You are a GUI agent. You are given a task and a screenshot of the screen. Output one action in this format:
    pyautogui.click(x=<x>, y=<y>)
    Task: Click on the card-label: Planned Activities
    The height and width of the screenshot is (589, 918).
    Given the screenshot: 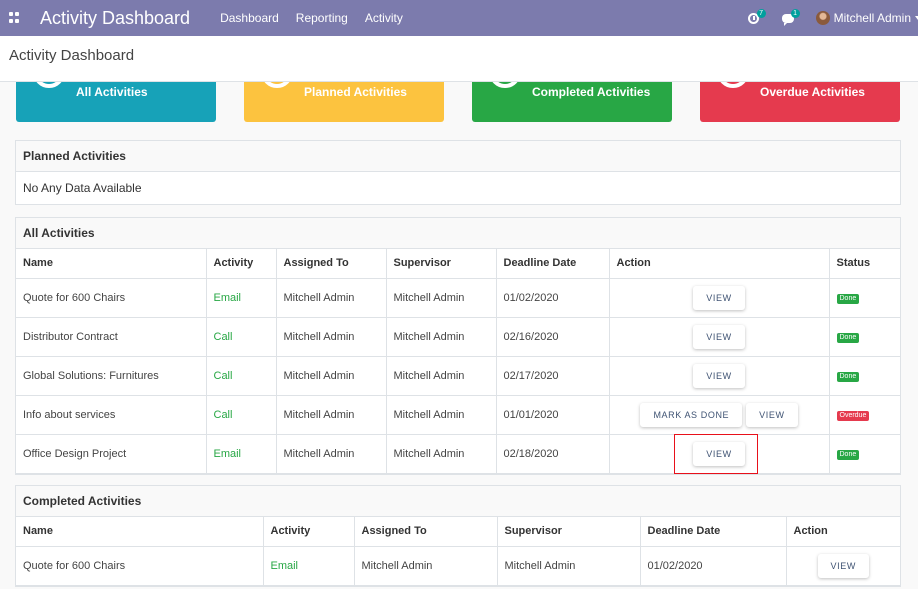 What is the action you would take?
    pyautogui.click(x=355, y=92)
    